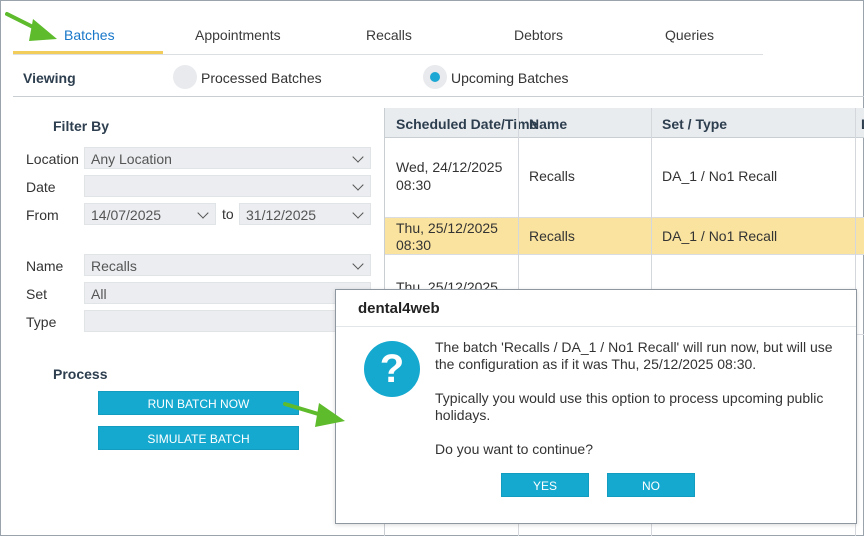 The height and width of the screenshot is (536, 864). What do you see at coordinates (41, 187) in the screenshot?
I see `date-label: Date` at bounding box center [41, 187].